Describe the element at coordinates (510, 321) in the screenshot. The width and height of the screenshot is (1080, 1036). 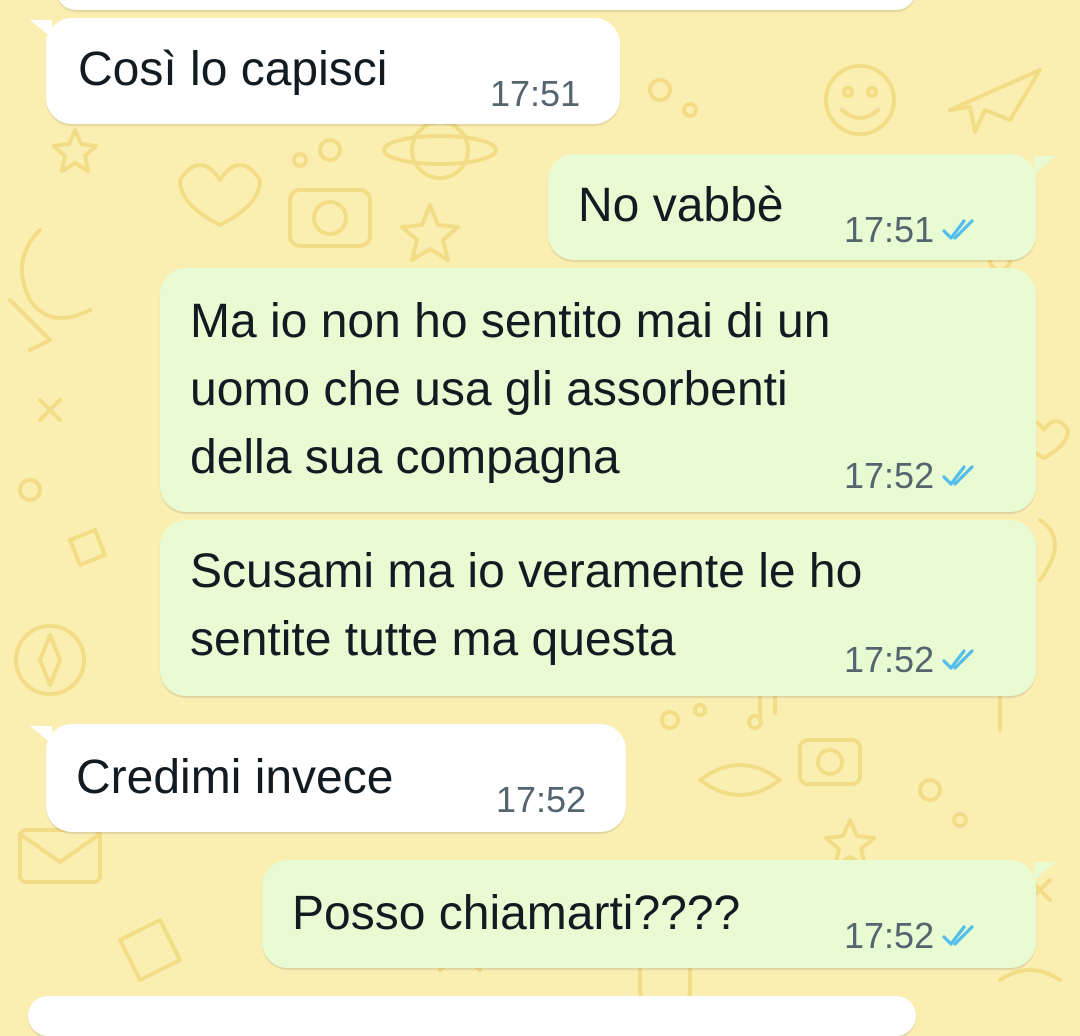
I see `message-line: Ma io non ho sentito mai di un` at that location.